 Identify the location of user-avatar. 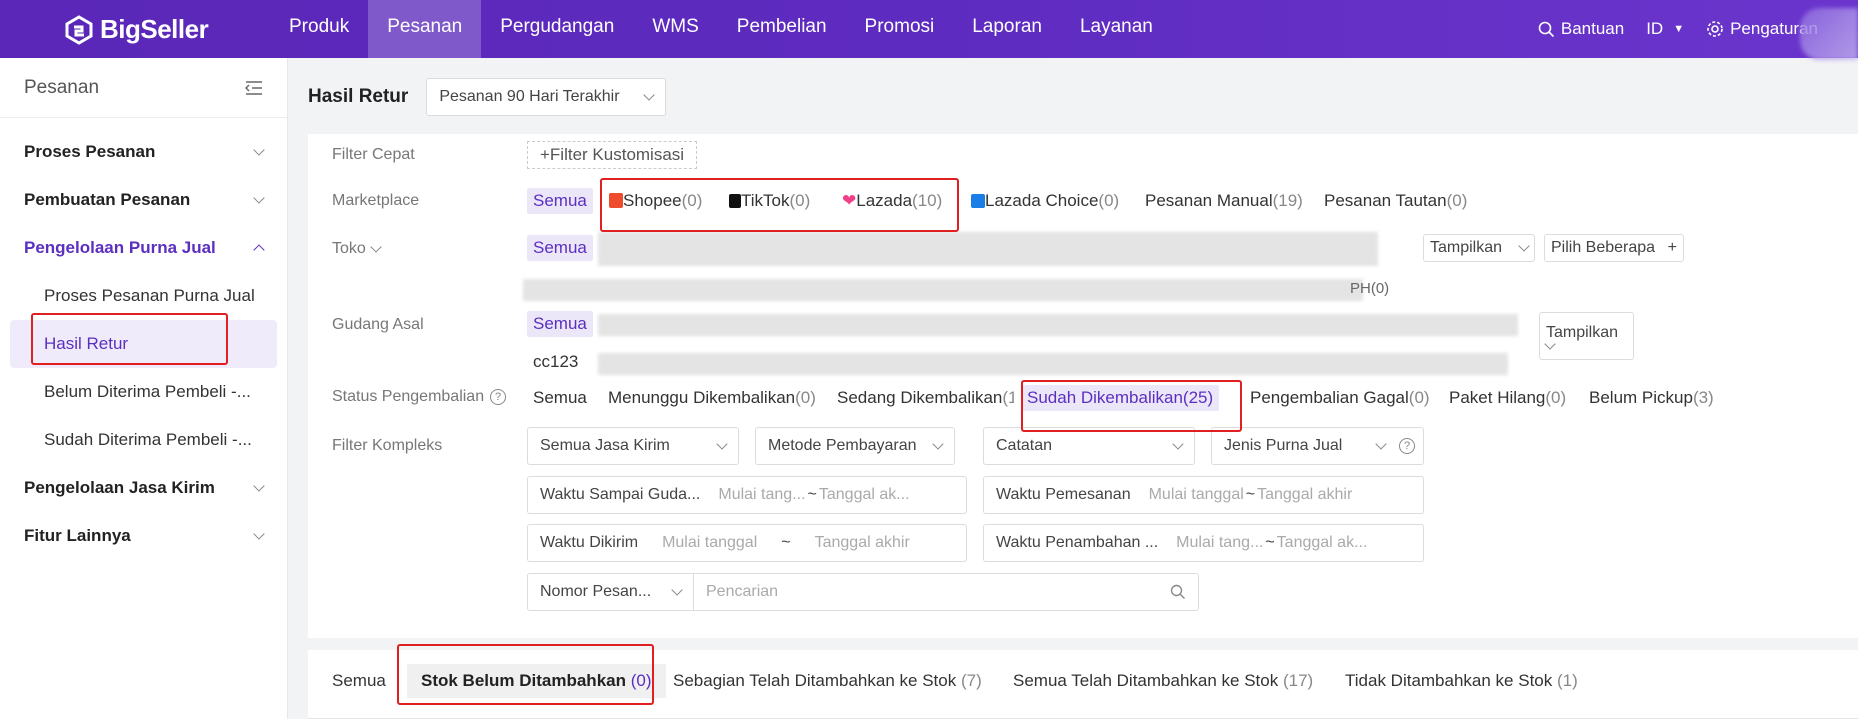
(1829, 34).